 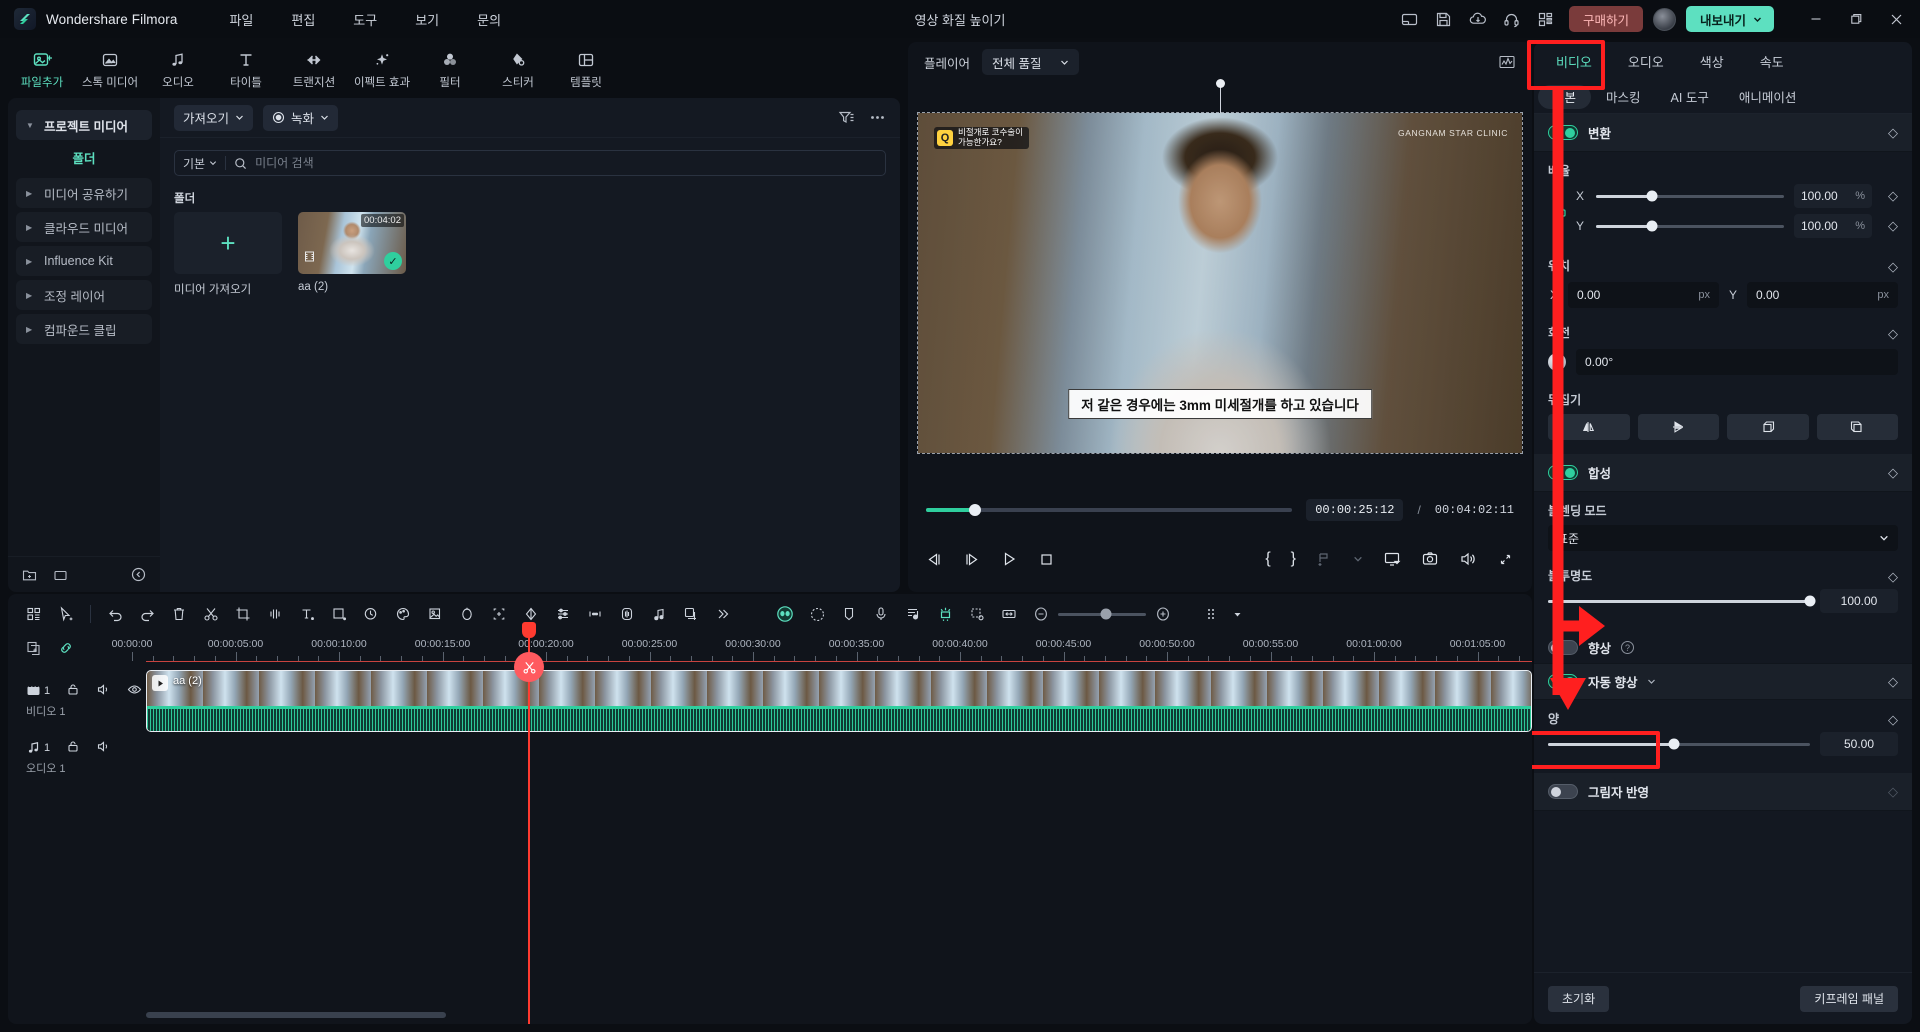 What do you see at coordinates (34, 648) in the screenshot?
I see `add-track-icon` at bounding box center [34, 648].